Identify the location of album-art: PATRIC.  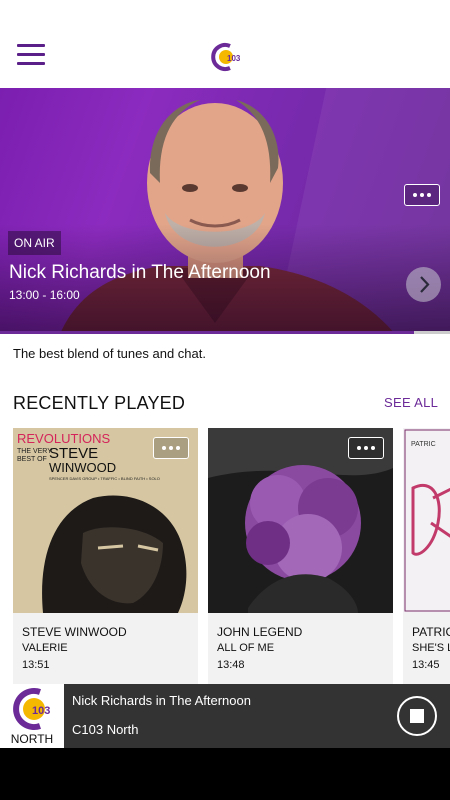
(426, 520).